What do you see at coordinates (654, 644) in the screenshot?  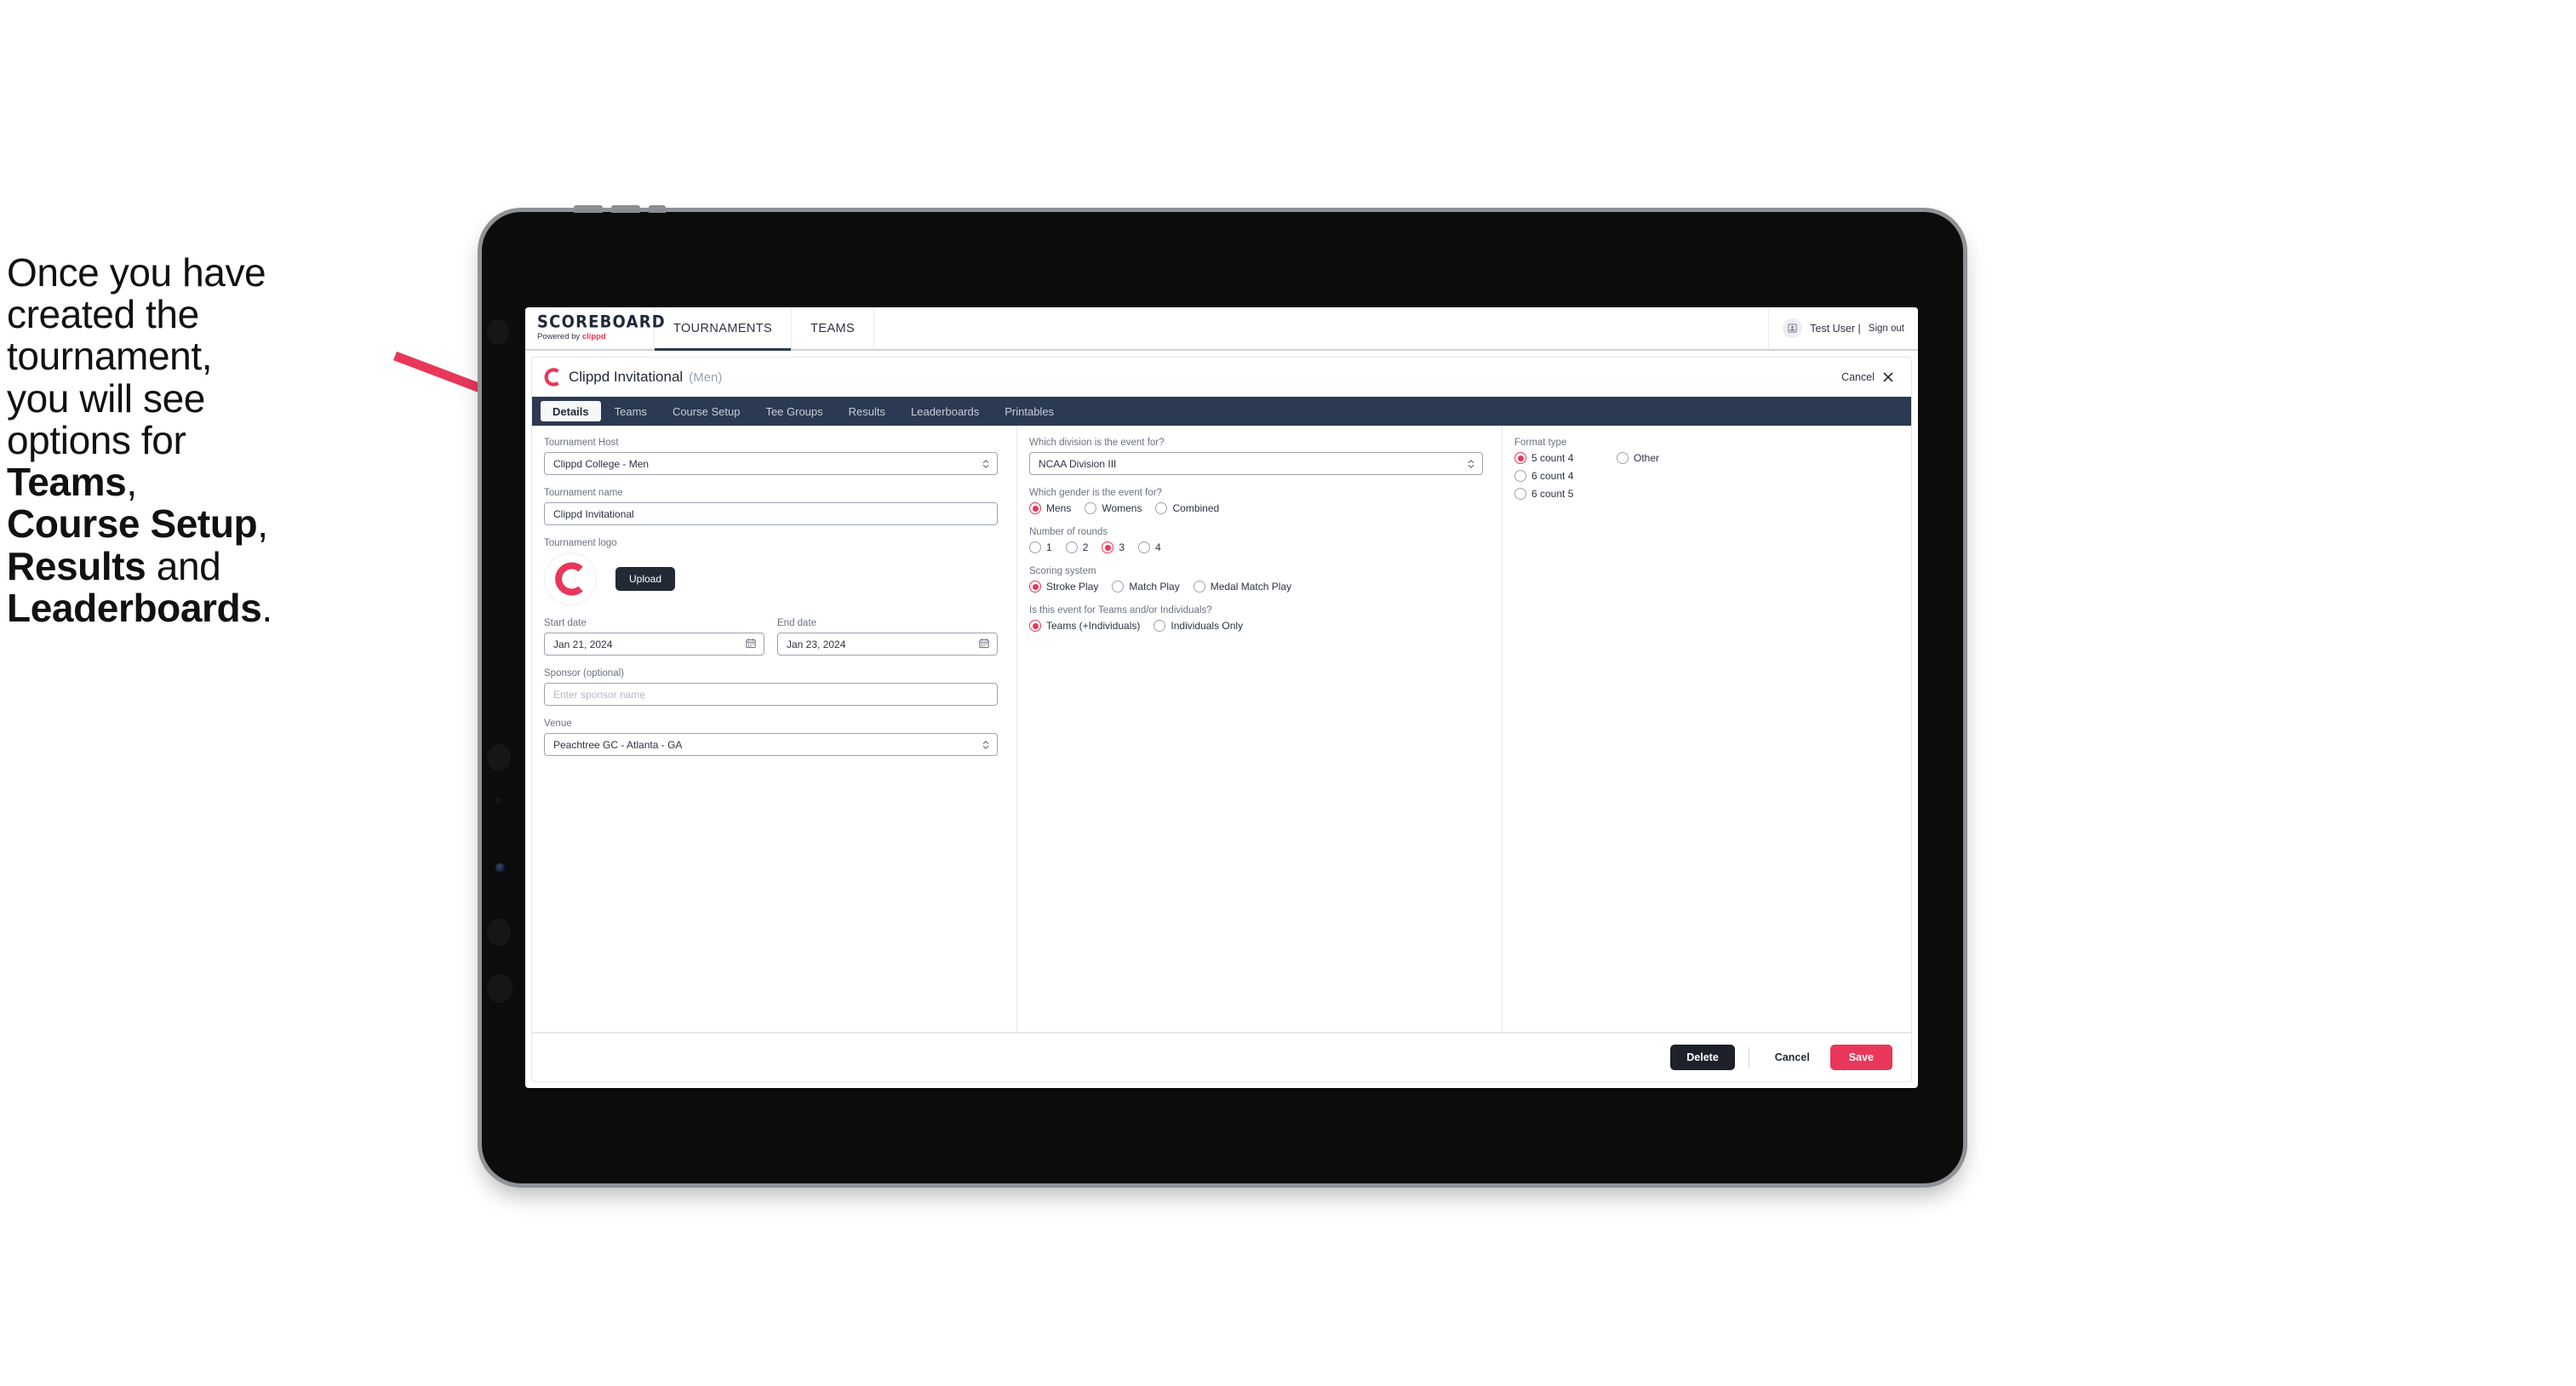 I see `start-date-input: Jan 21, 2024` at bounding box center [654, 644].